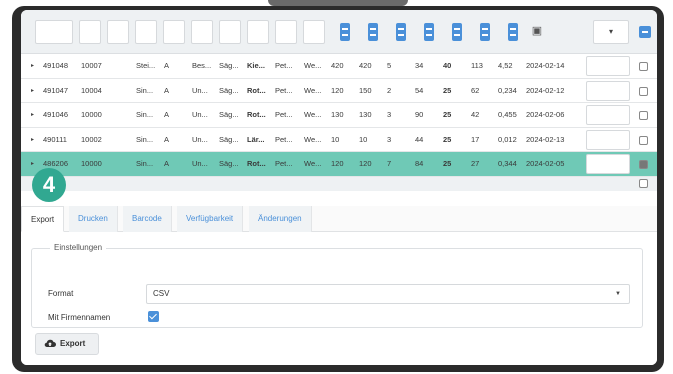 This screenshot has height=374, width=673. I want to click on format-select: CSV ▼, so click(388, 294).